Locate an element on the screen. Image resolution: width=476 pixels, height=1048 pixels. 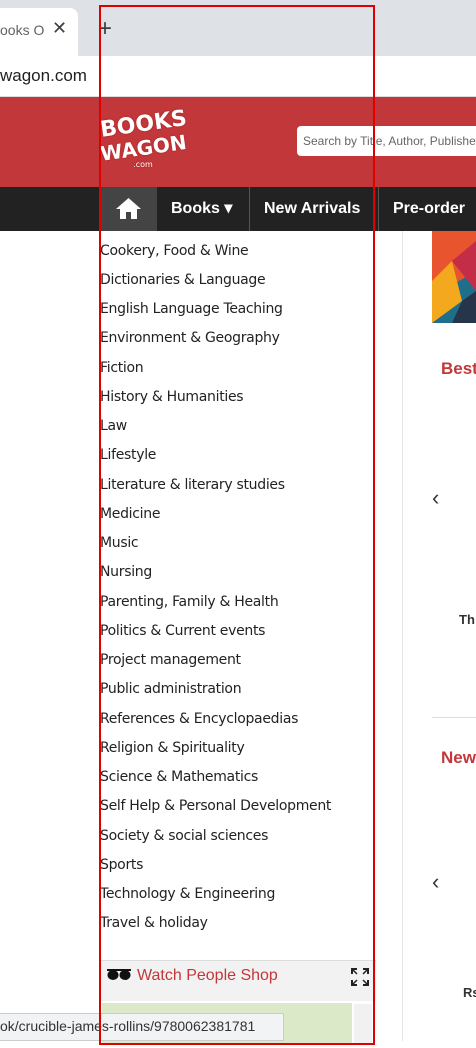
tab-close-icon: ✕ is located at coordinates (59, 28).